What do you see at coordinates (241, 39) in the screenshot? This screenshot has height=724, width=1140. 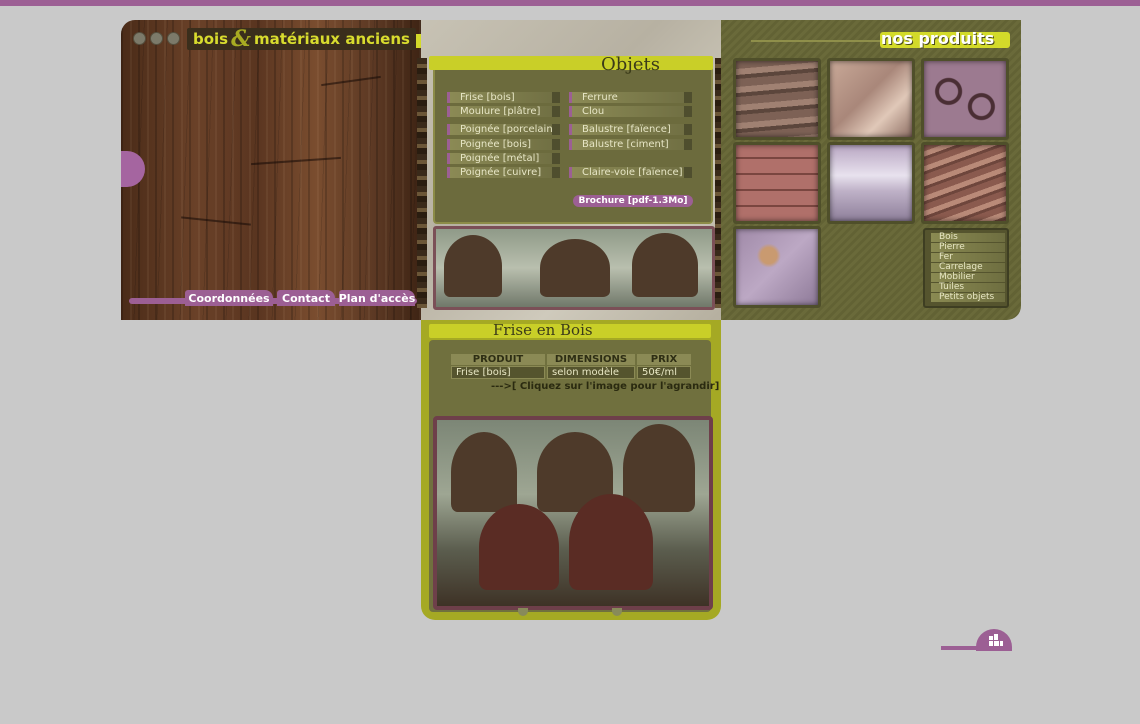 I see `logo-ampersand: &` at bounding box center [241, 39].